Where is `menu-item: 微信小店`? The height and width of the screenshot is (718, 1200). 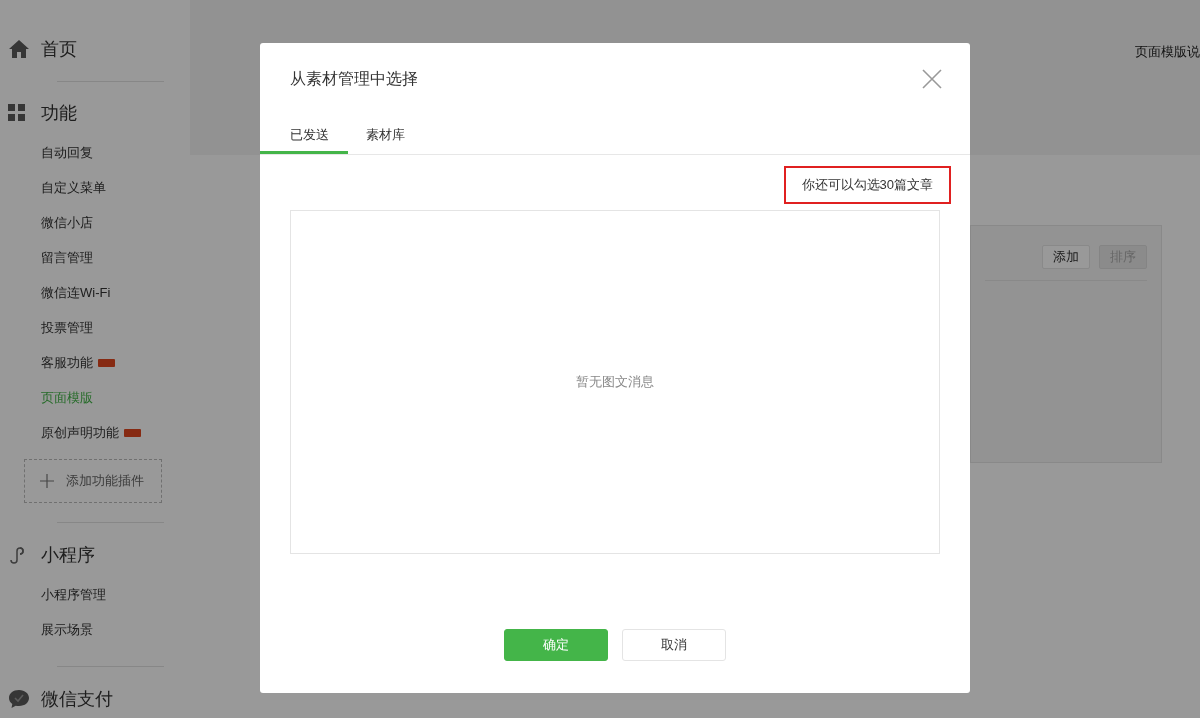 menu-item: 微信小店 is located at coordinates (67, 222).